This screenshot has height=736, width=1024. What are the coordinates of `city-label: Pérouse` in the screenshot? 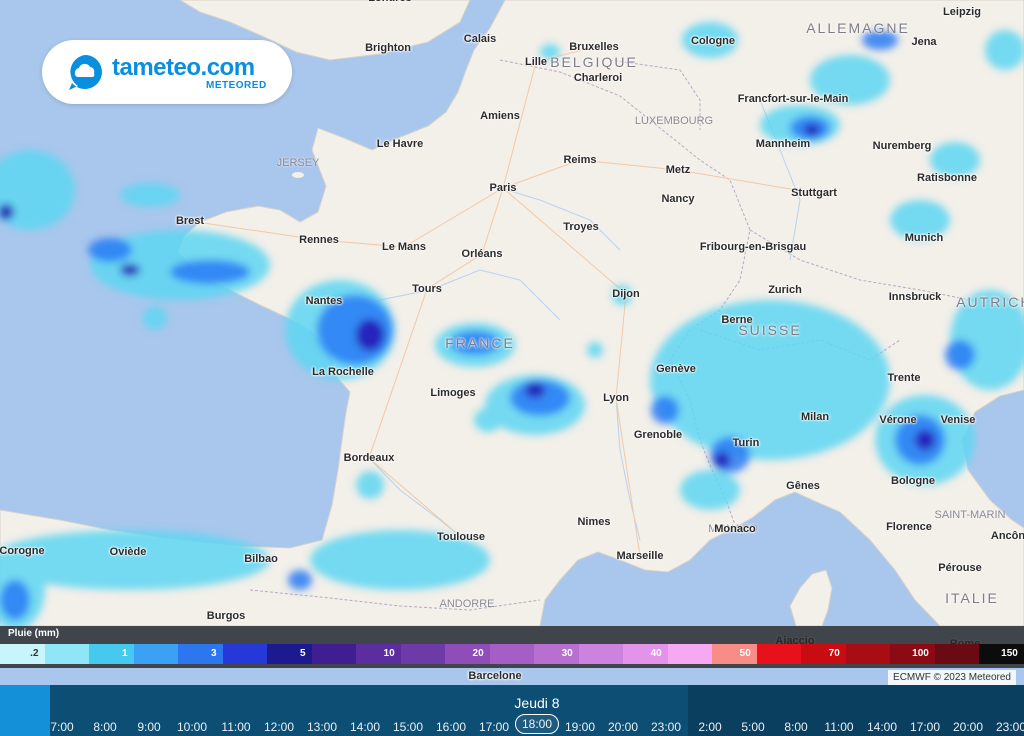 It's located at (960, 568).